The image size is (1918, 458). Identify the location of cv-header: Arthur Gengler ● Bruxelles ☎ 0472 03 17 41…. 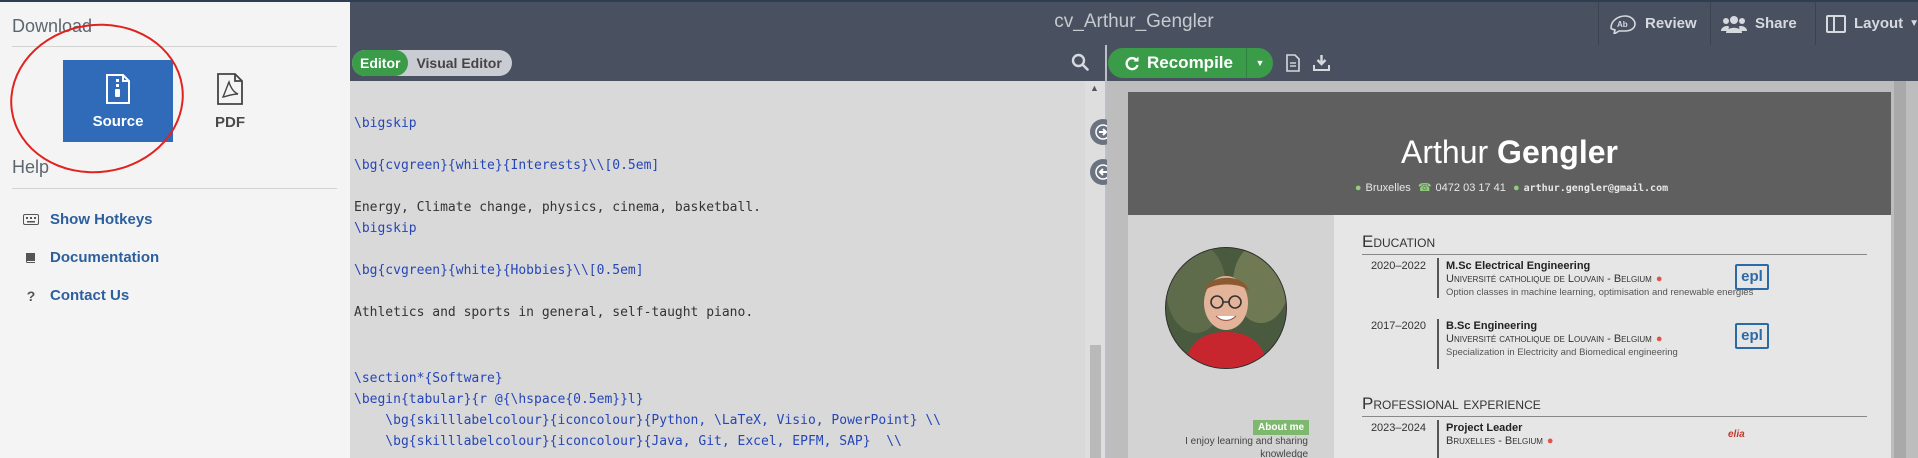
(1509, 153).